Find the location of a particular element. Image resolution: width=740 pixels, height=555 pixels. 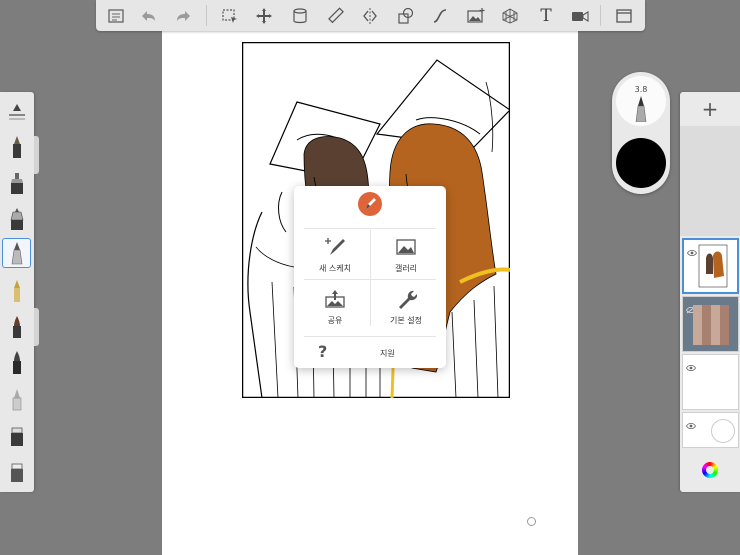

redo-icon is located at coordinates (184, 15).